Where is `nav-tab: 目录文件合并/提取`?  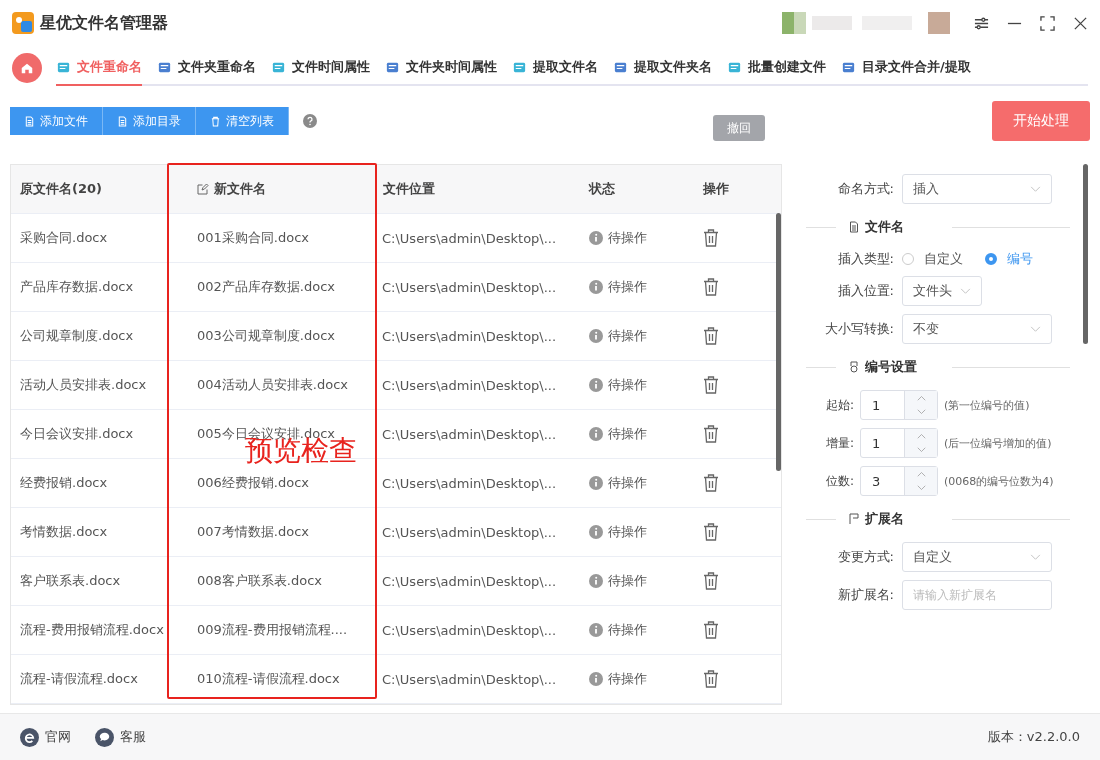
nav-tab: 目录文件合并/提取 is located at coordinates (906, 68).